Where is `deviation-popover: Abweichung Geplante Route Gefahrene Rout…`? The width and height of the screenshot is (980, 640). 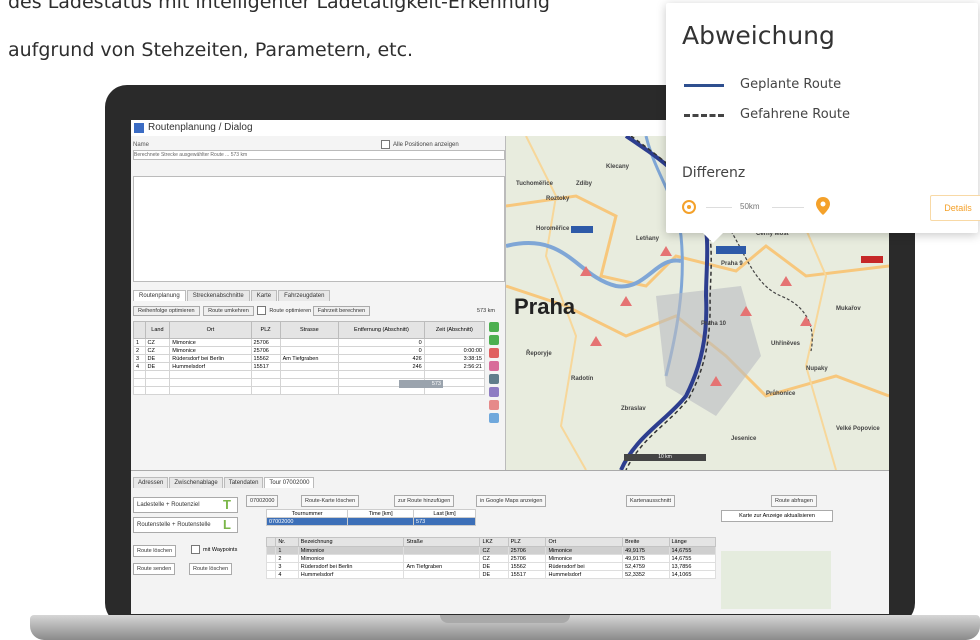 deviation-popover: Abweichung Geplante Route Gefahrene Rout… is located at coordinates (823, 123).